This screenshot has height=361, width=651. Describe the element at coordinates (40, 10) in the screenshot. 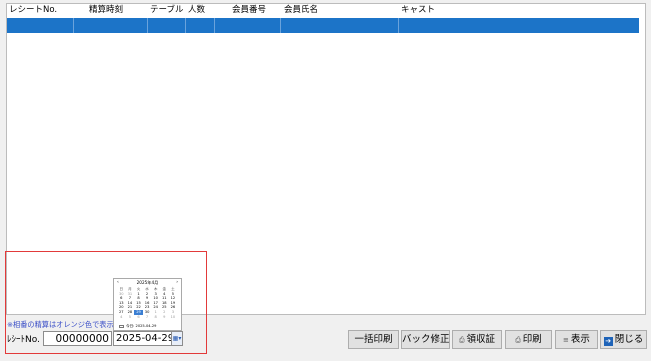

I see `col-receipt-no: レシートNo.` at that location.